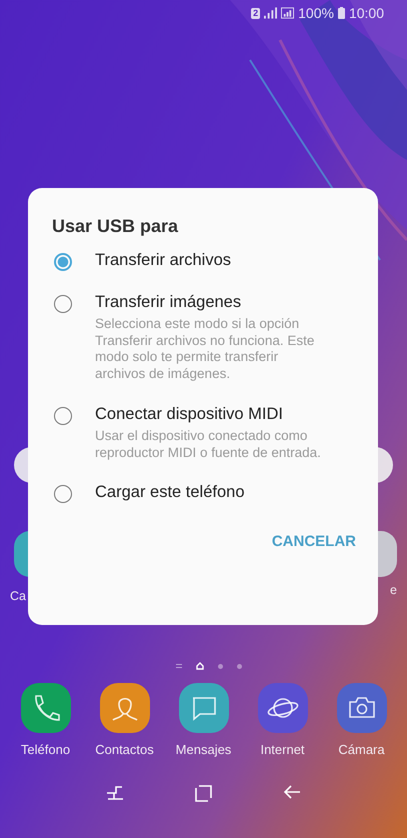  Describe the element at coordinates (366, 13) in the screenshot. I see `clock: 10:00` at that location.